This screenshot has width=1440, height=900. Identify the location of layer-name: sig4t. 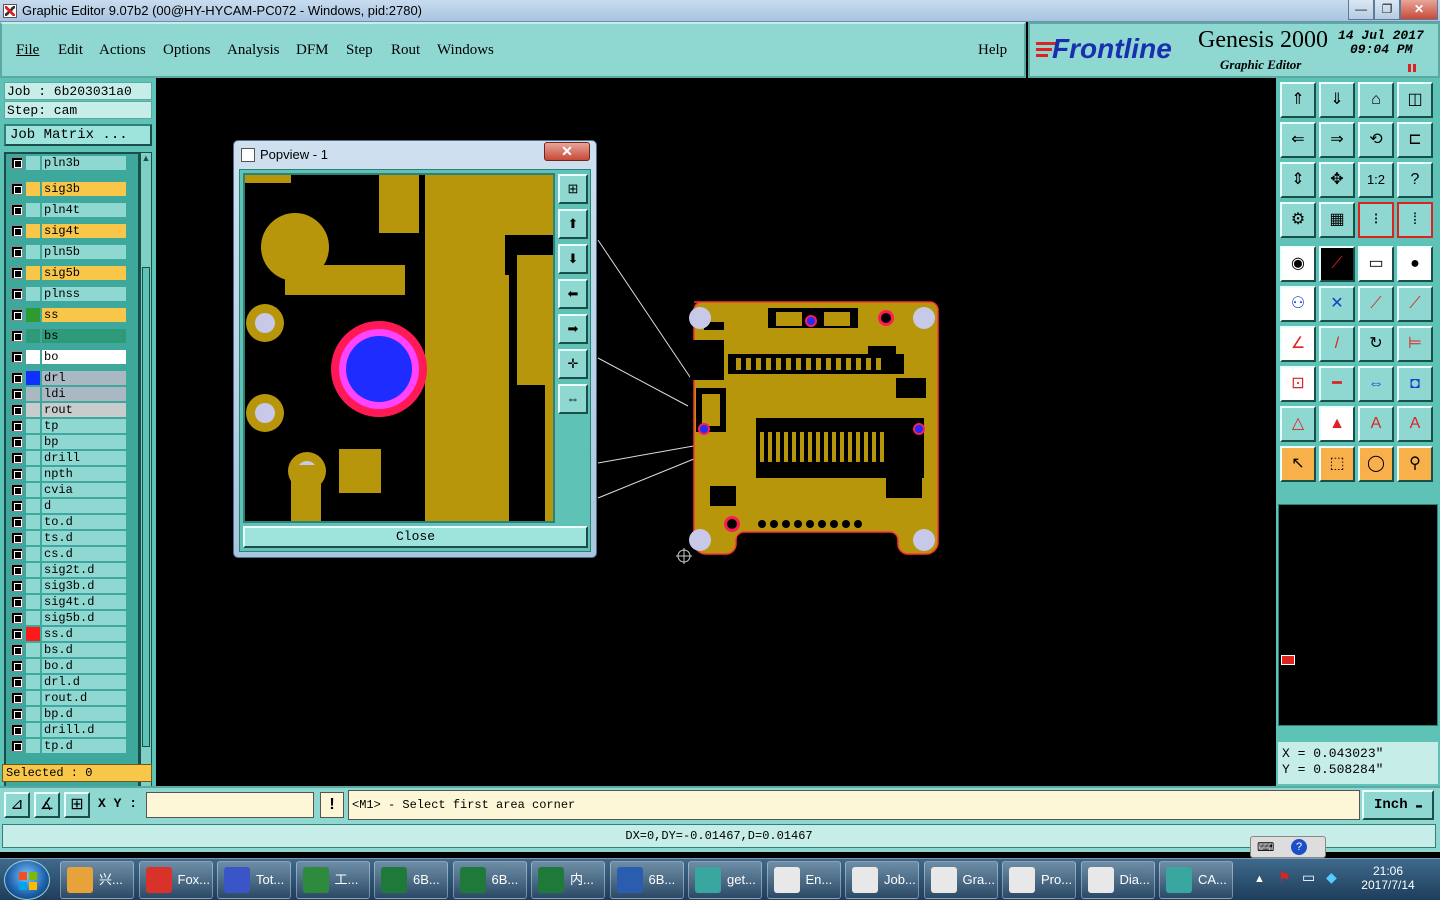
(84, 231).